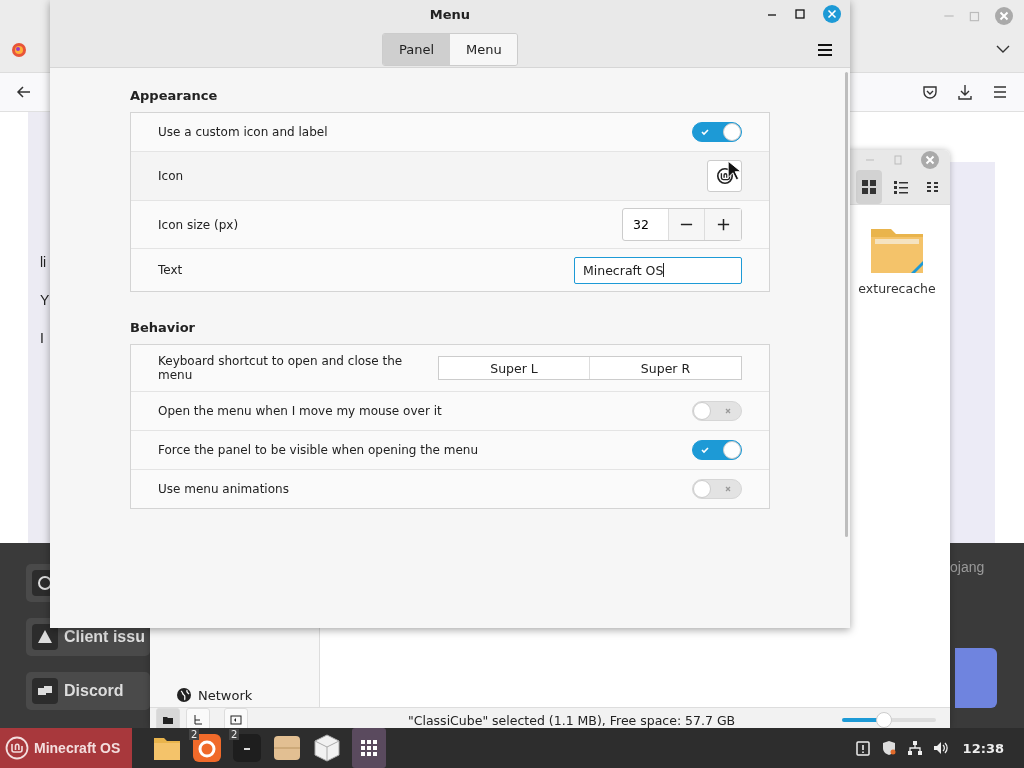  Describe the element at coordinates (300, 411) in the screenshot. I see `setting-label: Open the menu when I move my mouse over it` at that location.